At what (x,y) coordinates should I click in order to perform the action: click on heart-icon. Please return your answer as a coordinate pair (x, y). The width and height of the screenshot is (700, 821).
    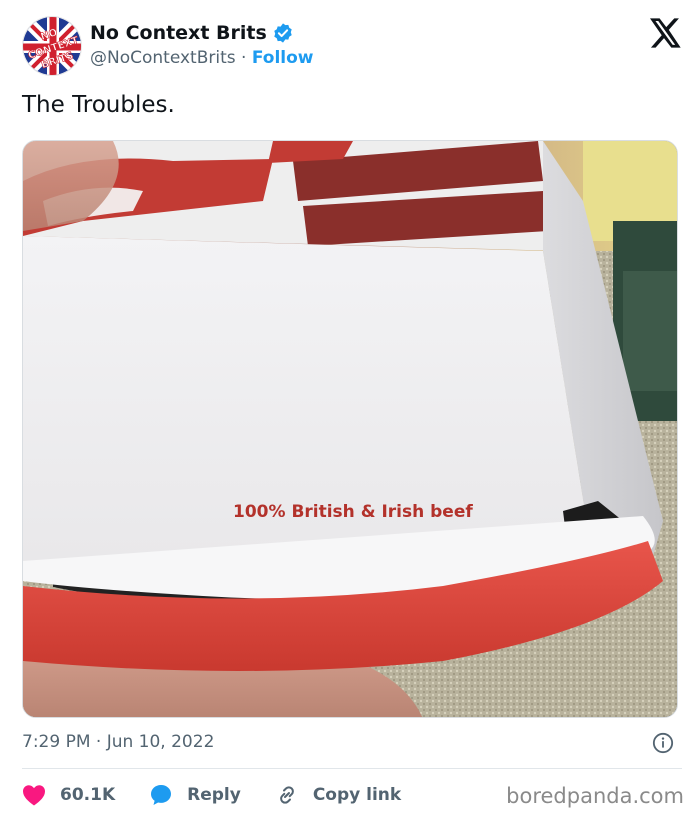
    Looking at the image, I should click on (34, 795).